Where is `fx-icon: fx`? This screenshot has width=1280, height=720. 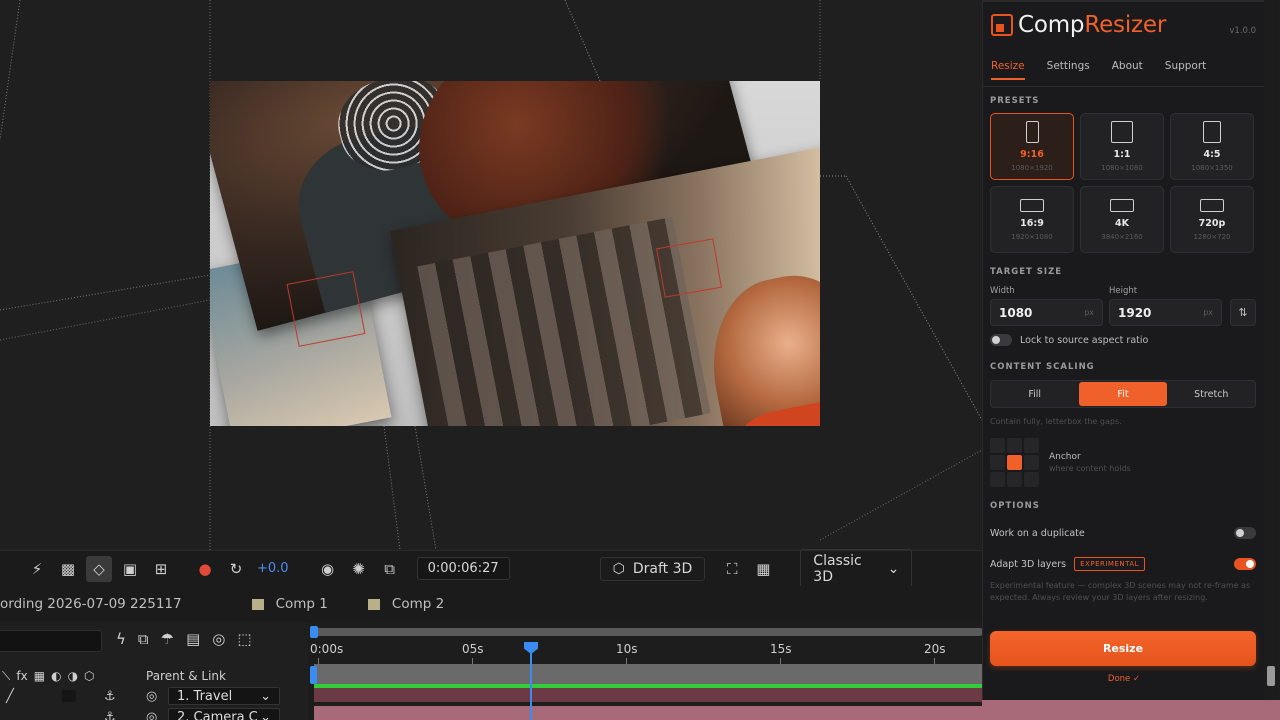 fx-icon: fx is located at coordinates (21, 676).